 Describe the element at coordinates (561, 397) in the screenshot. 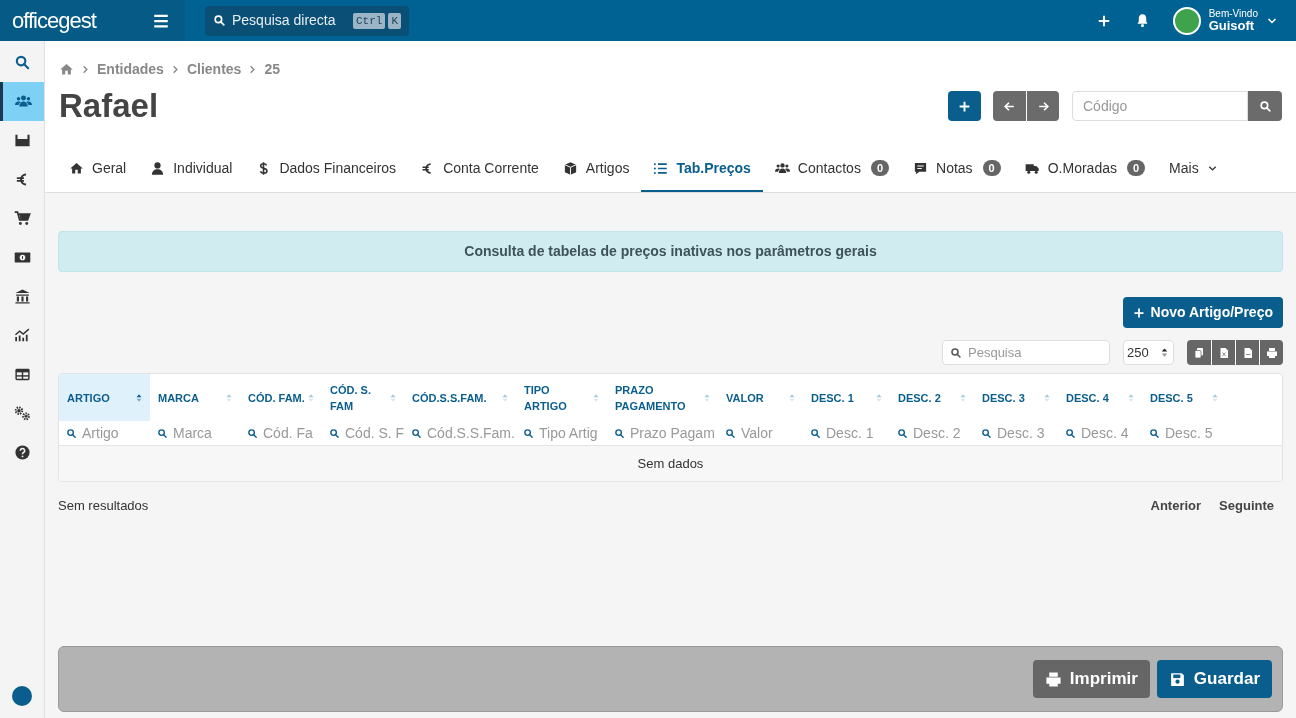

I see `column-header: TIPO ARTIGO` at that location.